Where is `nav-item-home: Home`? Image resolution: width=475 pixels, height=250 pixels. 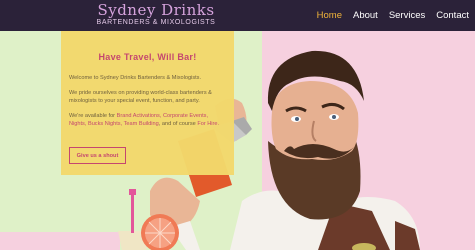
nav-item-home: Home is located at coordinates (329, 15).